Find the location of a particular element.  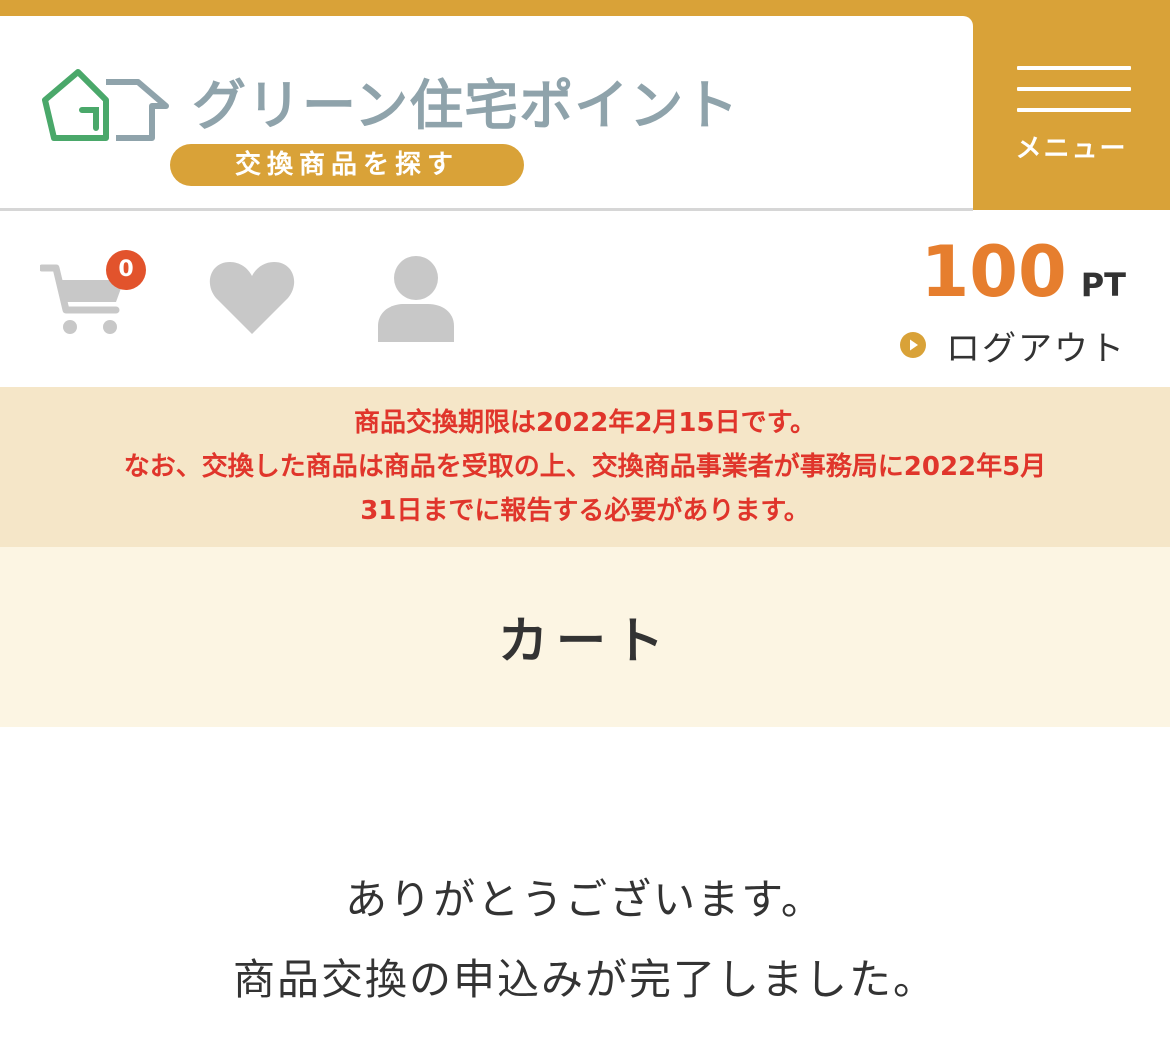

play-circle-icon is located at coordinates (913, 345).